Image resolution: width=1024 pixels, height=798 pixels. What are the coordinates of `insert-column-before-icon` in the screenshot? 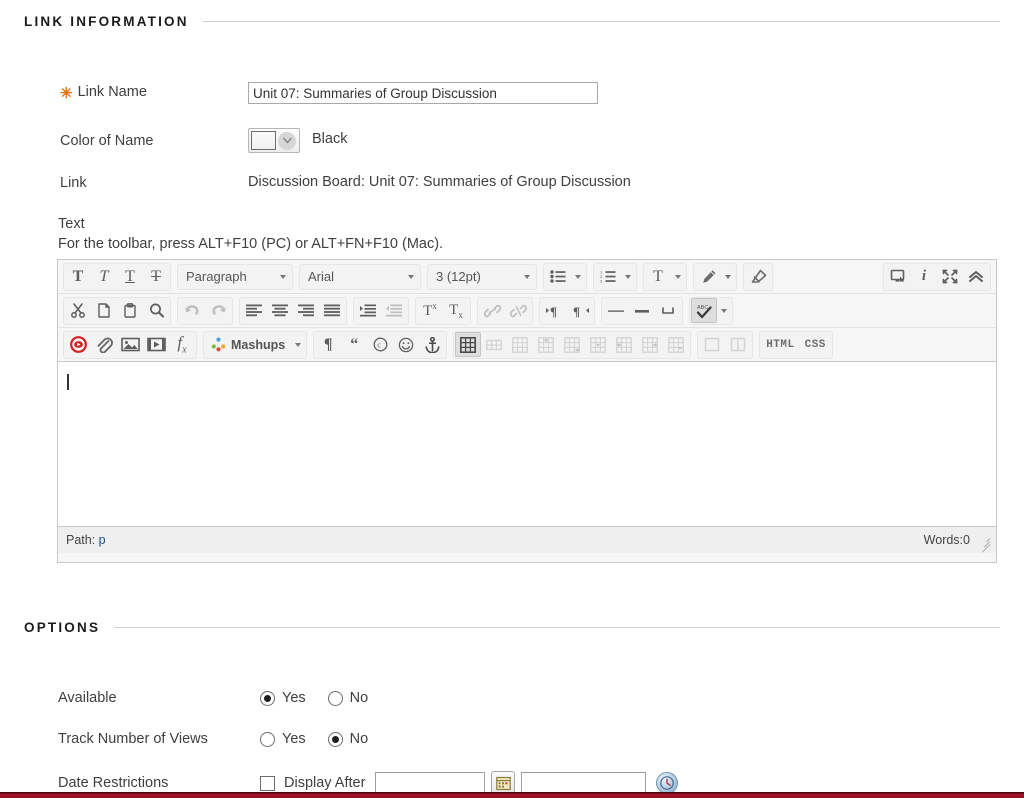 It's located at (624, 344).